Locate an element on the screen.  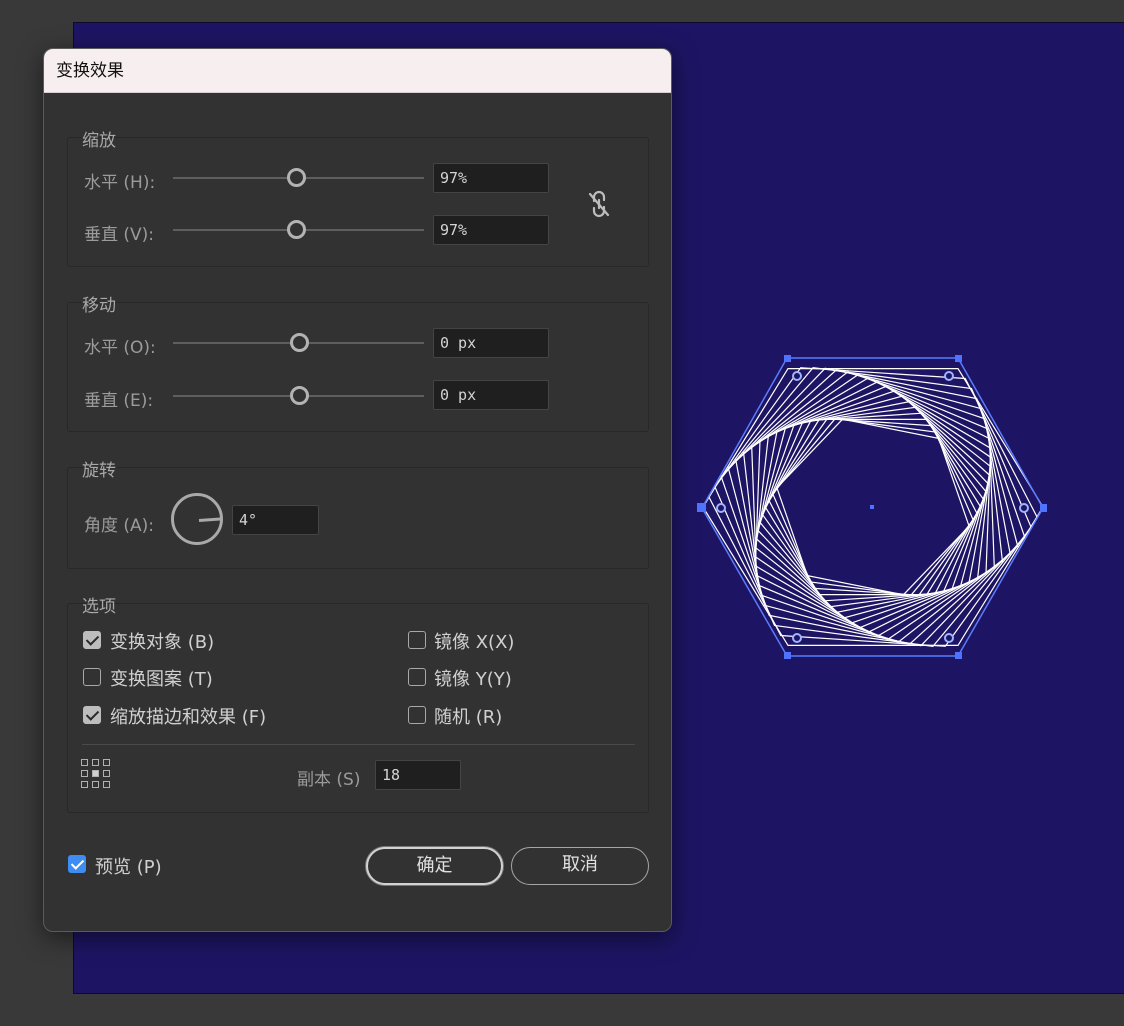
move-vertical-slider is located at coordinates (298, 396).